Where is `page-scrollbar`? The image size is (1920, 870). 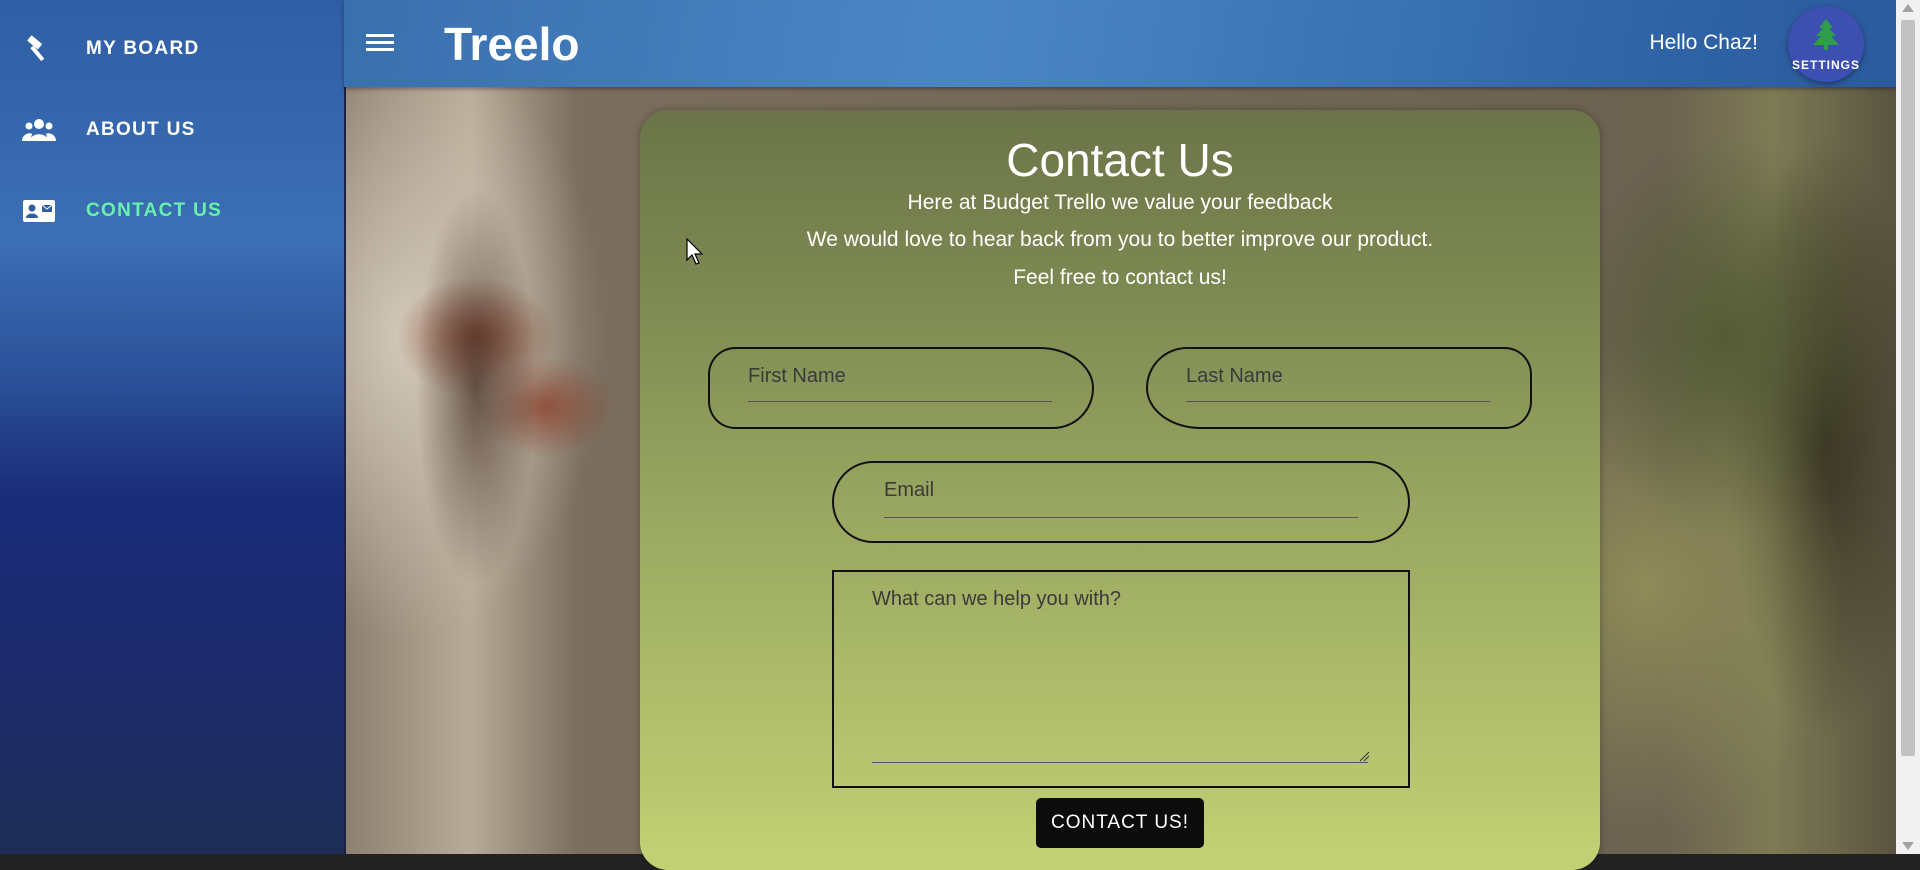
page-scrollbar is located at coordinates (1908, 427).